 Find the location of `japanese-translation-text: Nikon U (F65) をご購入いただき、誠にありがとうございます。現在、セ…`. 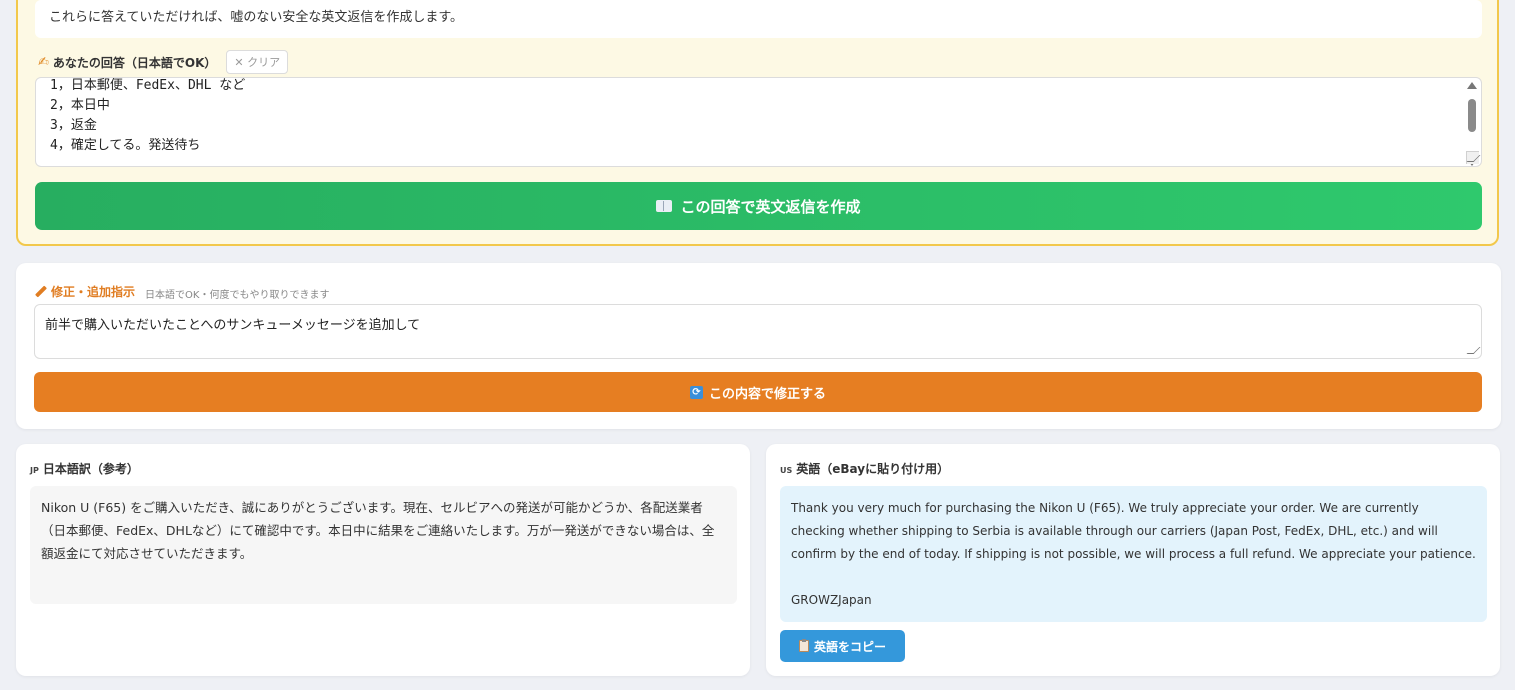

japanese-translation-text: Nikon U (F65) をご購入いただき、誠にありがとうございます。現在、セ… is located at coordinates (383, 545).